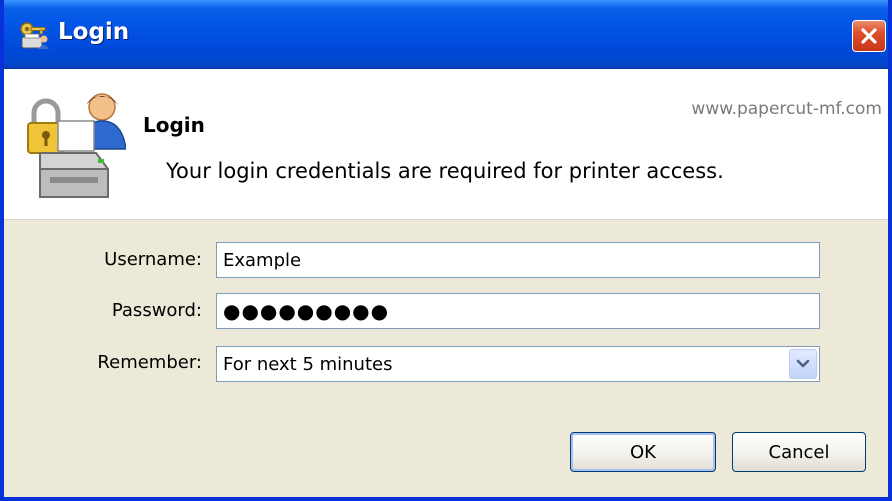 Image resolution: width=892 pixels, height=501 pixels. I want to click on username-input, so click(518, 260).